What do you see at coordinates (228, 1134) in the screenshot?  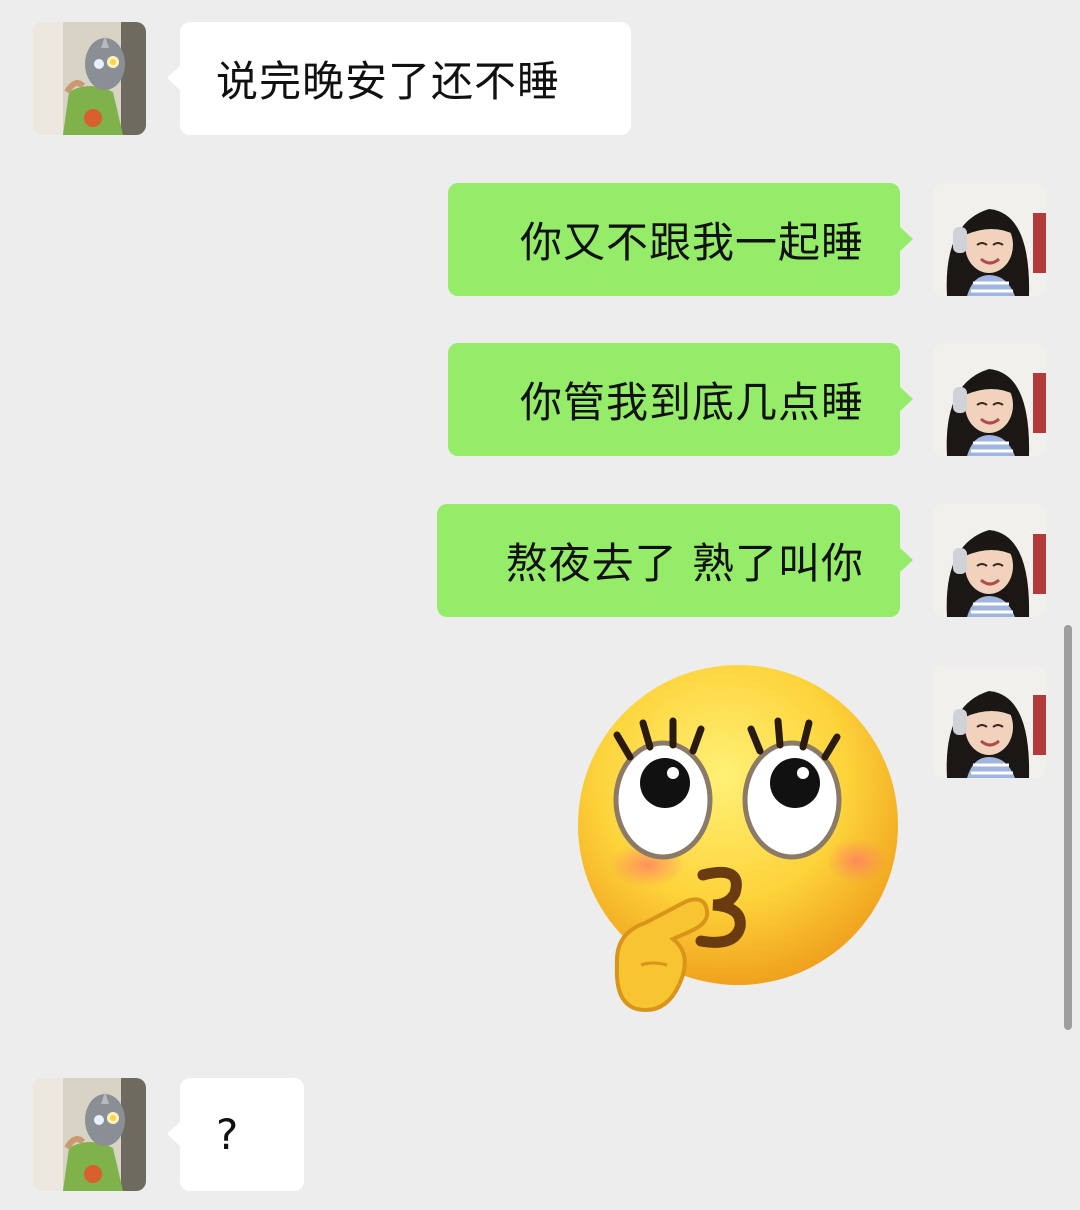 I see `message-text: ?` at bounding box center [228, 1134].